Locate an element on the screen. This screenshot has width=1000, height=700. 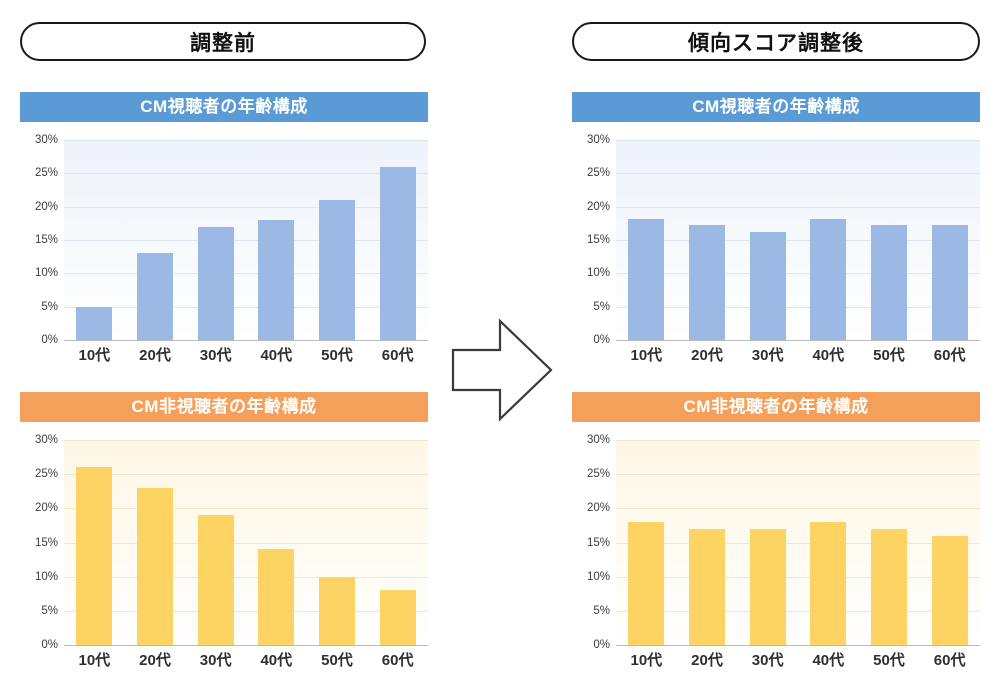
y-axis-after-nonviewer: 30% 25% 20% 15% 10% 5% 0% is located at coordinates (593, 548).